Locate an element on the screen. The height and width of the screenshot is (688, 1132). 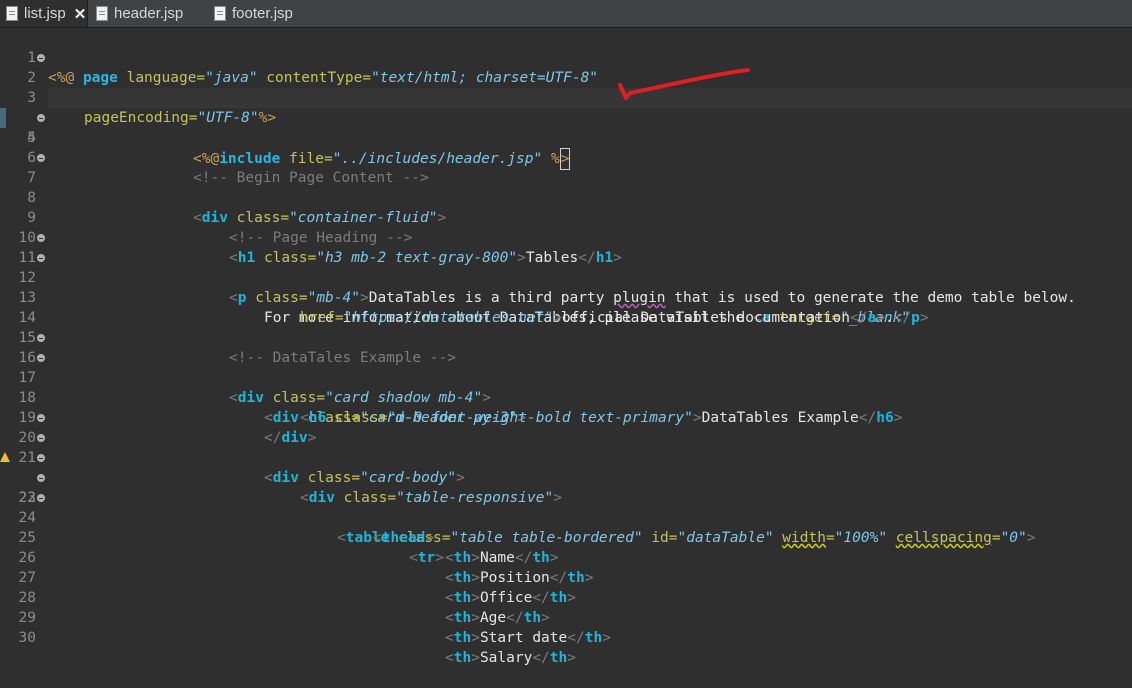
code-line: 3 is located at coordinates (566, 87).